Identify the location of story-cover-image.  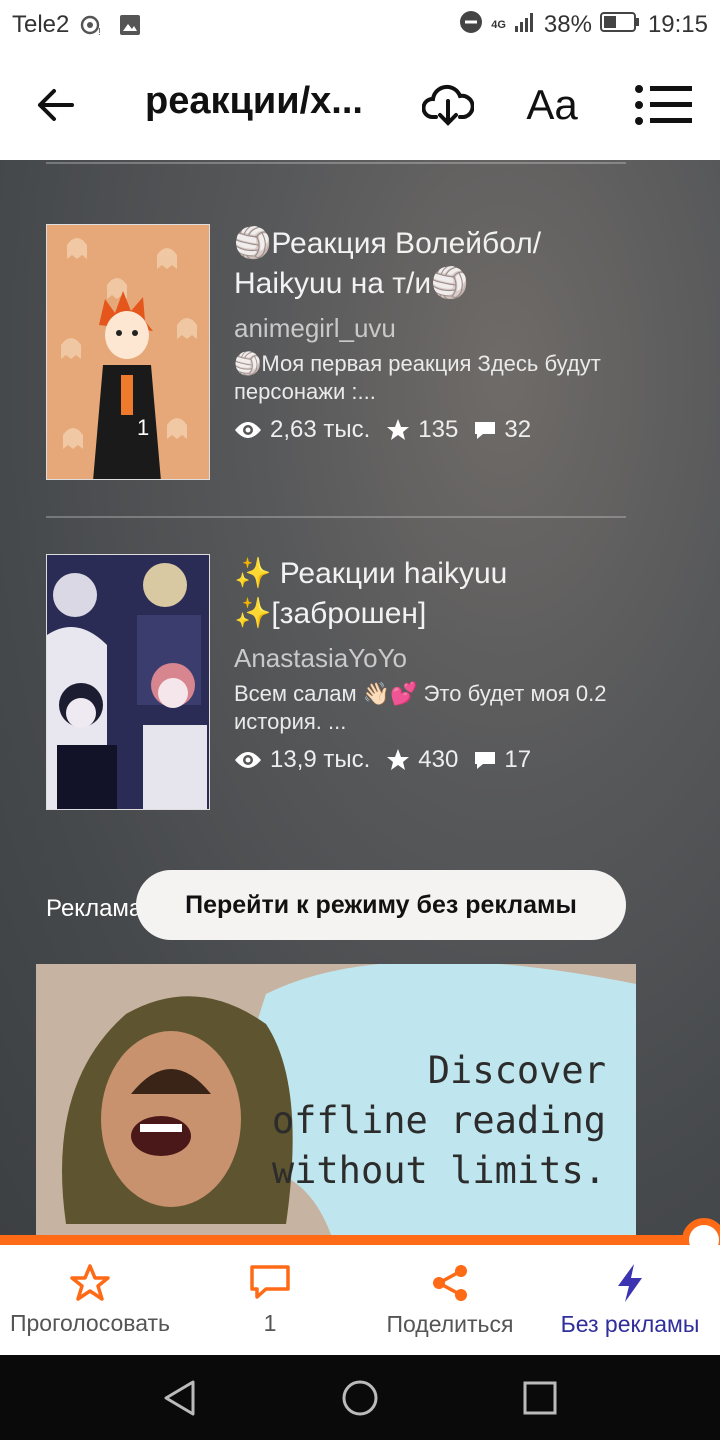
(128, 682).